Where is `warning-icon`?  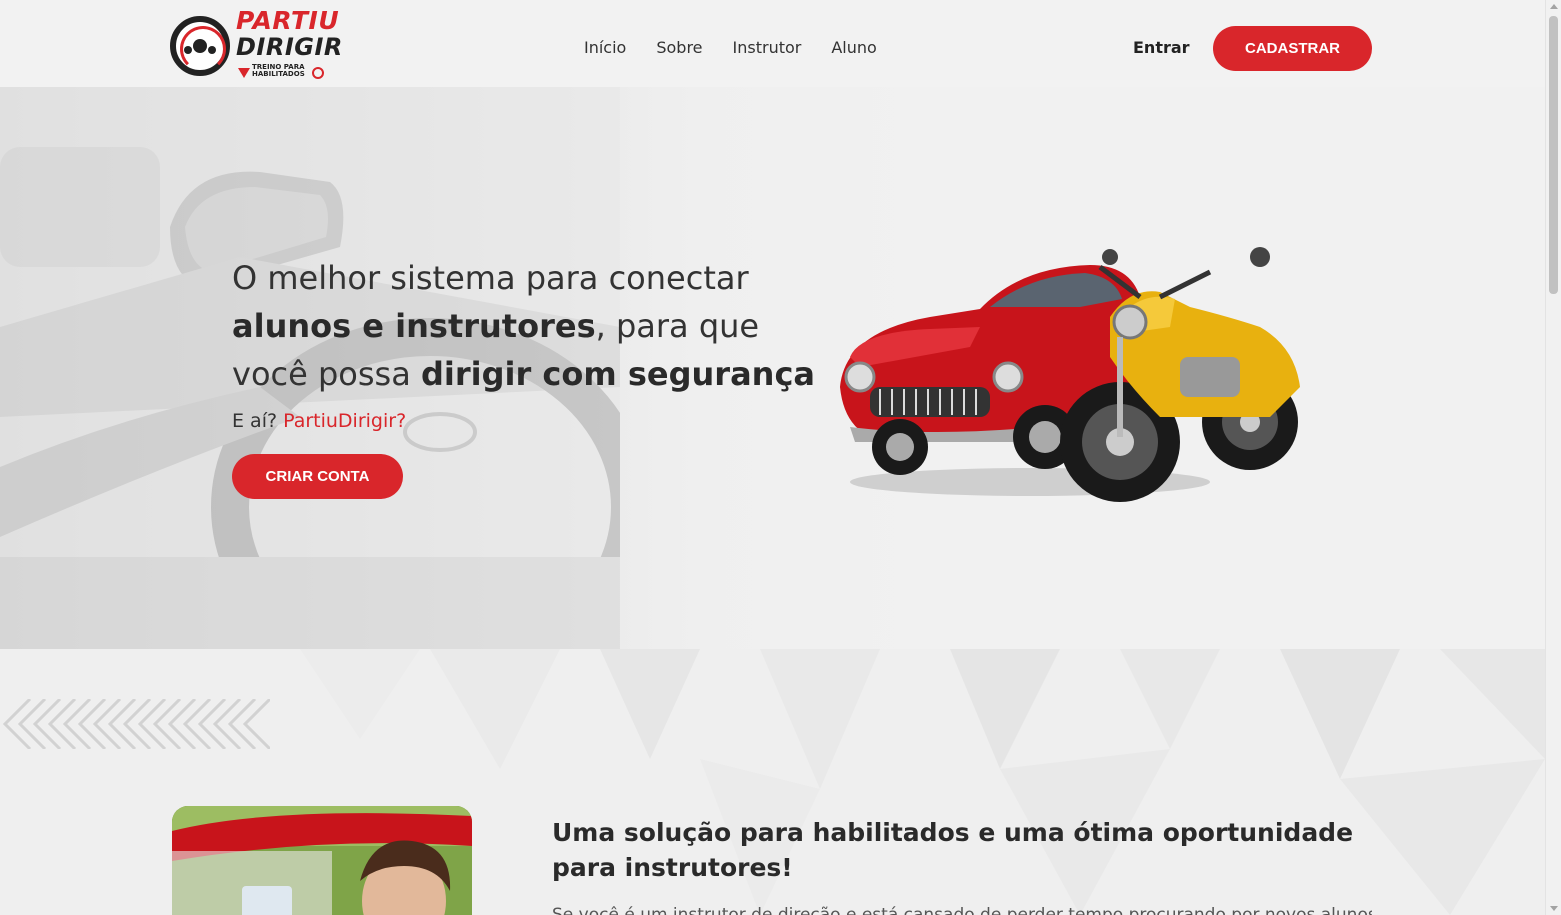
warning-icon is located at coordinates (318, 73).